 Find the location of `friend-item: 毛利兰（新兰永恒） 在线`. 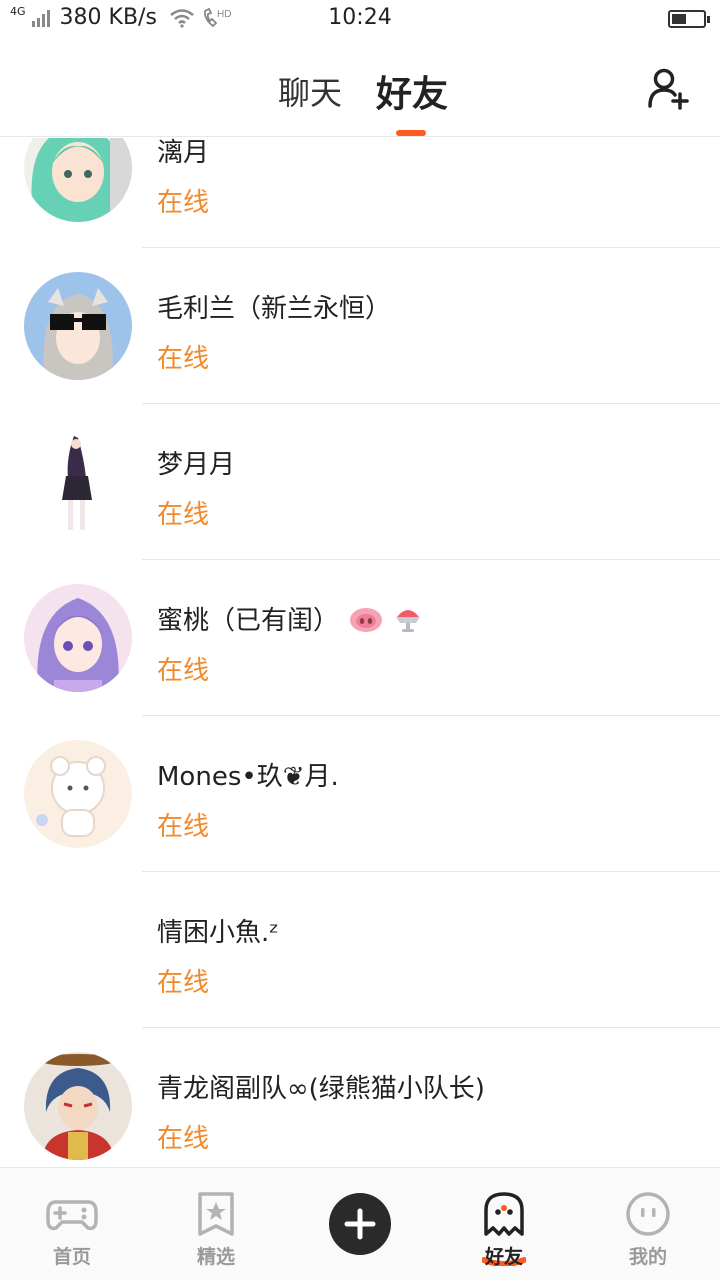

friend-item: 毛利兰（新兰永恒） 在线 is located at coordinates (360, 326).